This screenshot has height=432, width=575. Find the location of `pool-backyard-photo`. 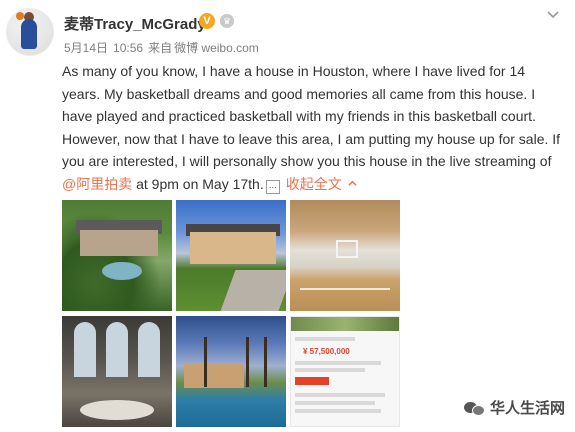

pool-backyard-photo is located at coordinates (231, 371).